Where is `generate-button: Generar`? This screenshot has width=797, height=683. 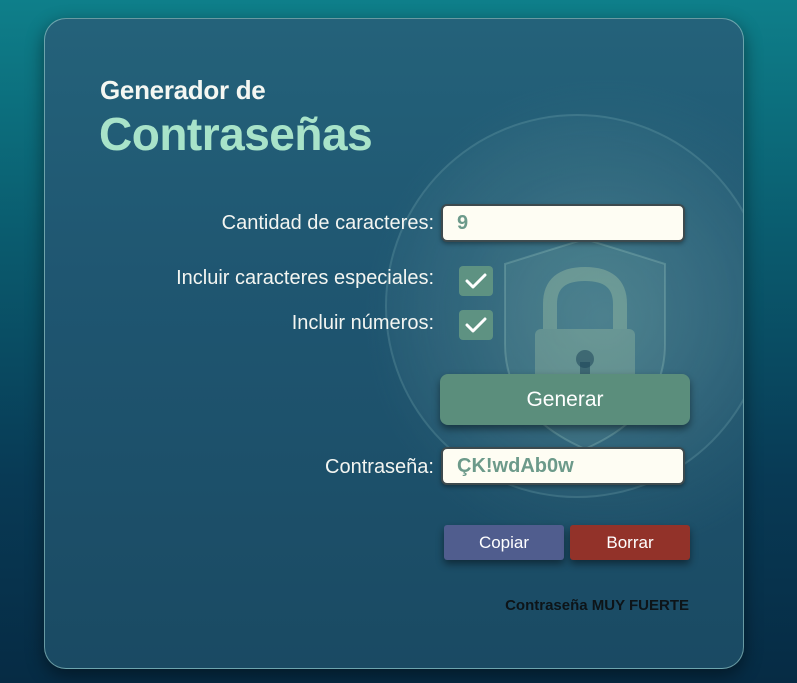 generate-button: Generar is located at coordinates (565, 399).